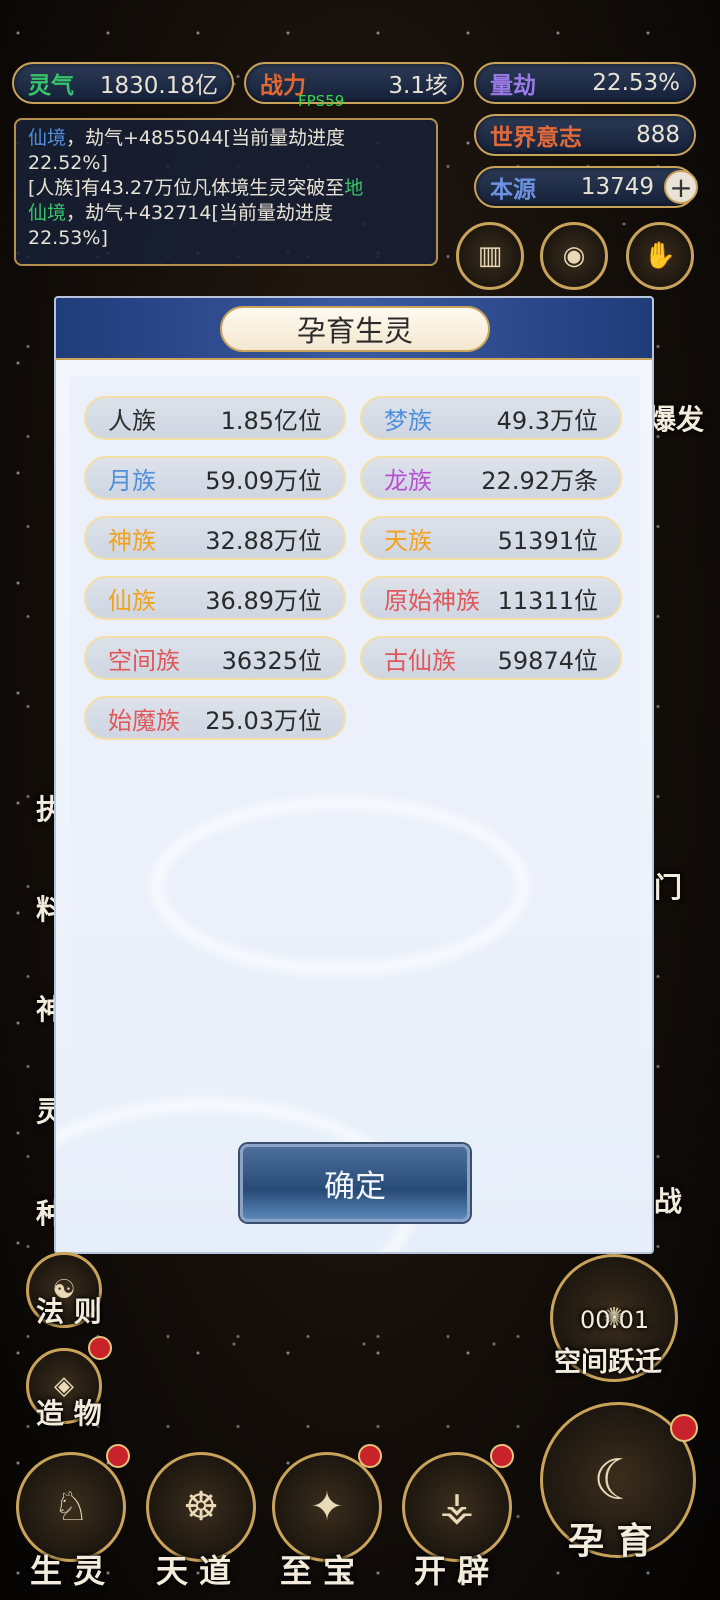 The width and height of the screenshot is (720, 1600). I want to click on shengling-notification-dot, so click(118, 1456).